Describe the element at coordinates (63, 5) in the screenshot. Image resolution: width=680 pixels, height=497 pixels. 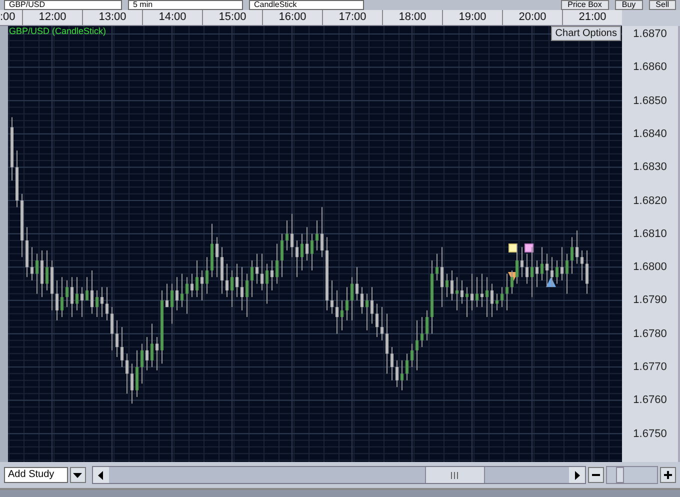
I see `symbol-dropdown: GBP/USD` at that location.